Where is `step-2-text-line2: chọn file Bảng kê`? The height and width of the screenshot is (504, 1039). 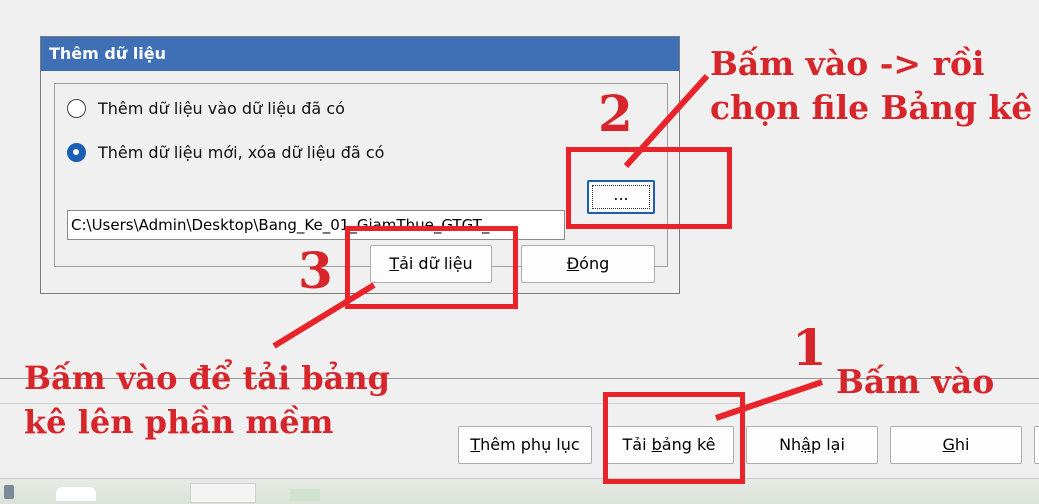
step-2-text-line2: chọn file Bảng kê is located at coordinates (871, 107).